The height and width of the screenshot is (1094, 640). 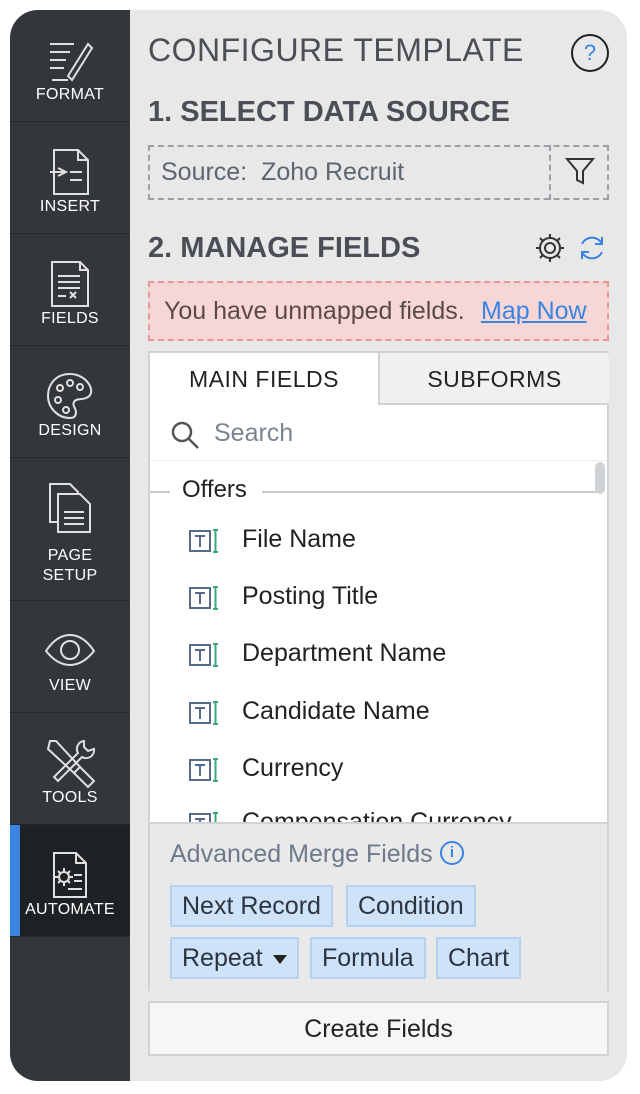 What do you see at coordinates (592, 248) in the screenshot?
I see `refresh-icon` at bounding box center [592, 248].